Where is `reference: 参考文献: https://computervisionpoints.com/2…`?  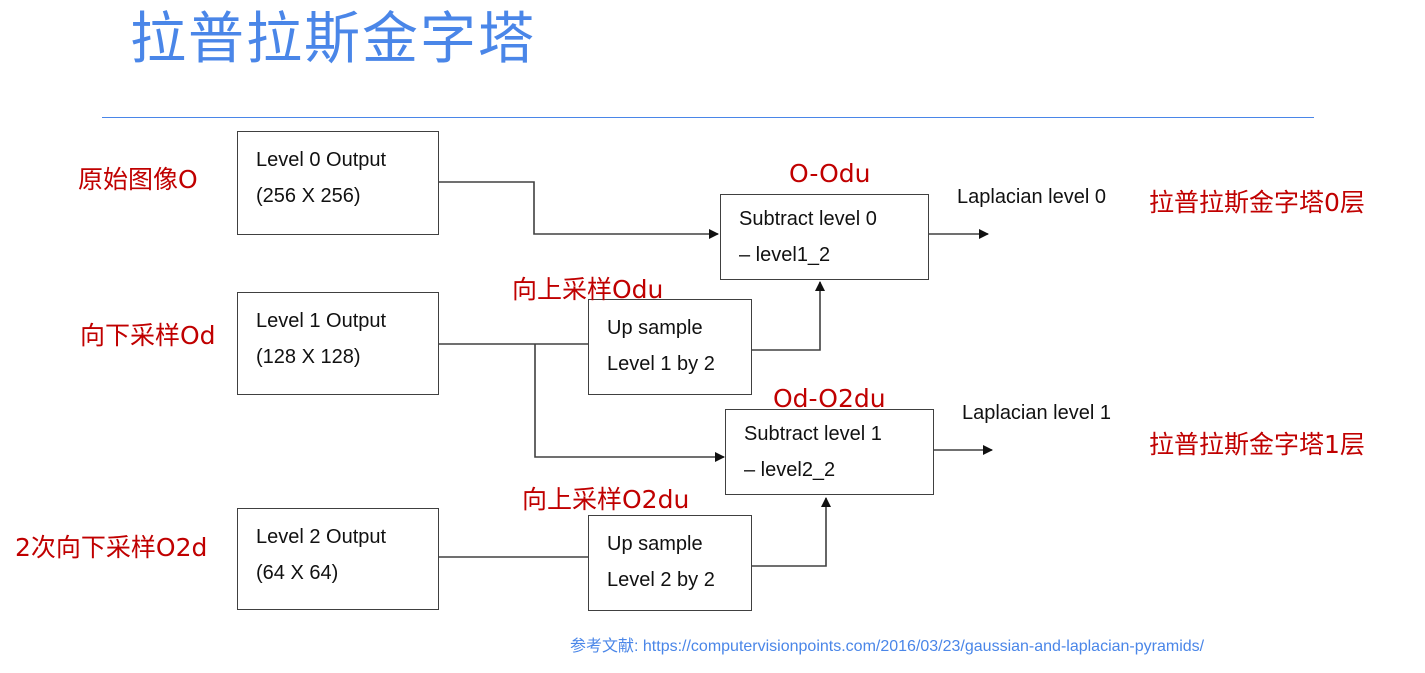 reference: 参考文献: https://computervisionpoints.com/2… is located at coordinates (887, 644).